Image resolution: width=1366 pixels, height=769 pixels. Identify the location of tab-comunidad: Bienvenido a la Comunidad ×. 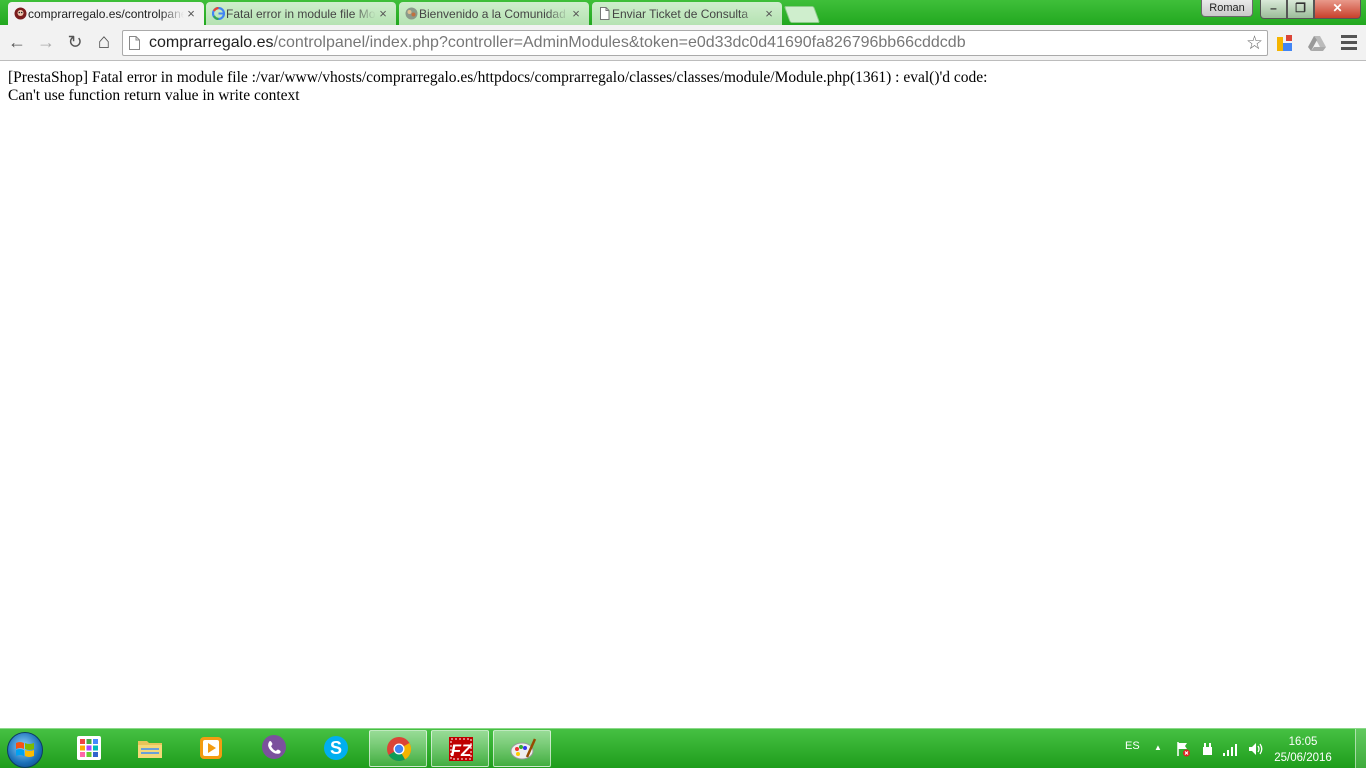
(494, 13).